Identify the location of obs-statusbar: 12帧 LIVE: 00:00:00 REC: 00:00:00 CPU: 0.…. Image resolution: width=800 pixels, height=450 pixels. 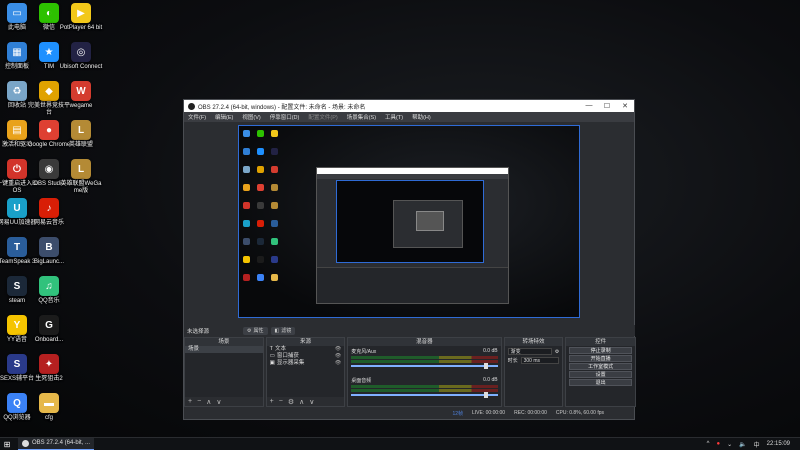
(409, 413).